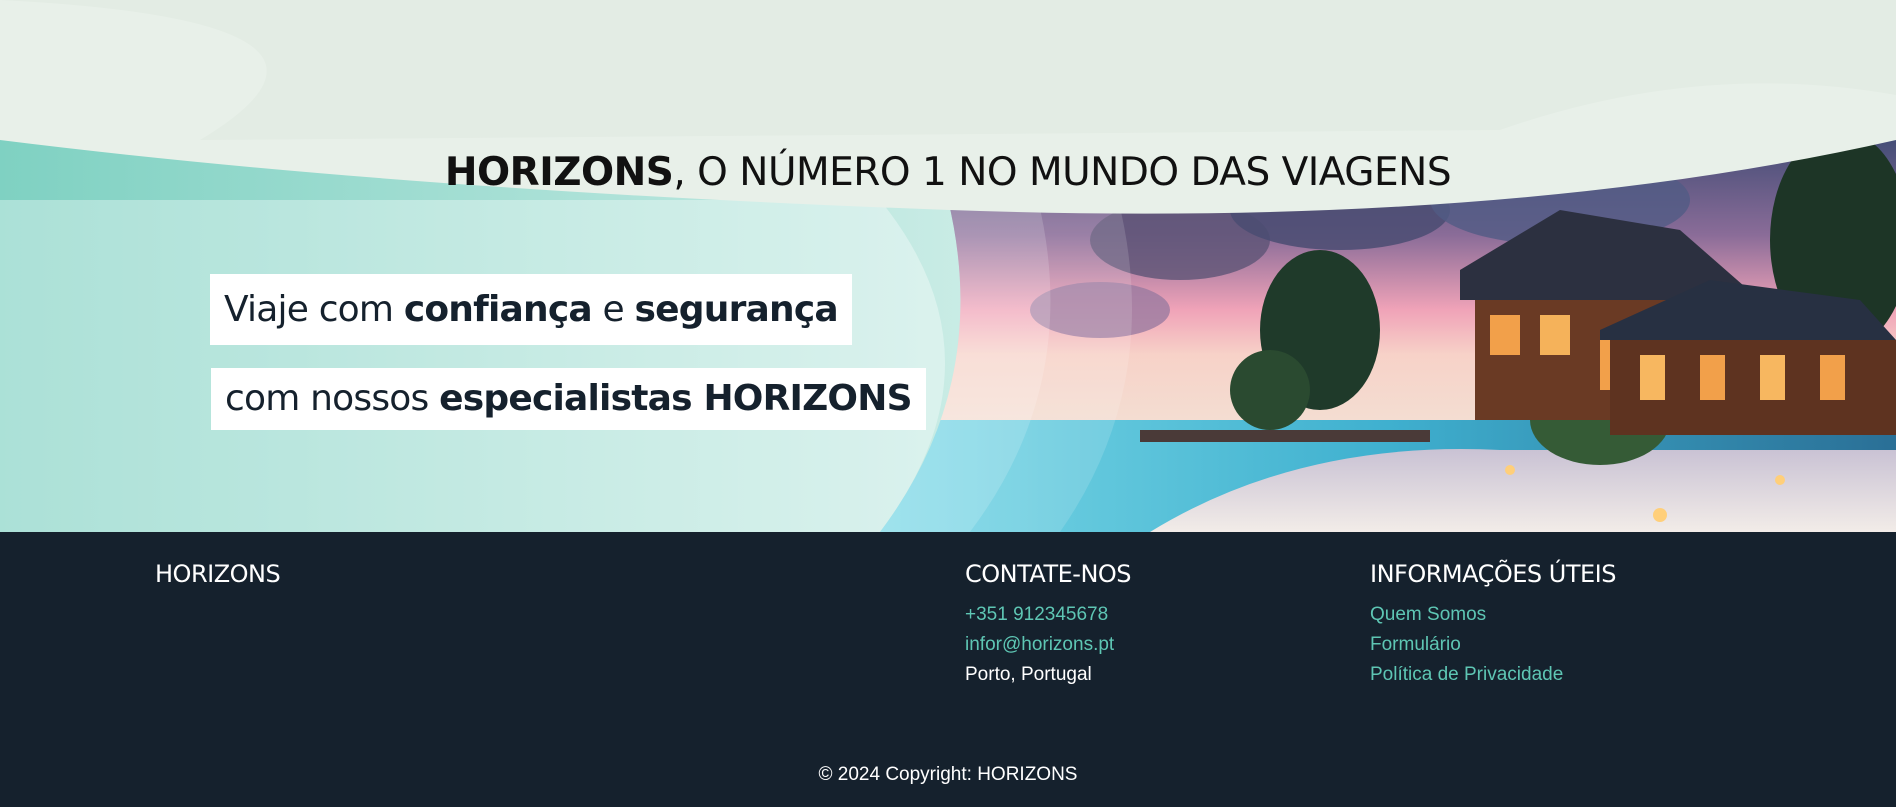 The image size is (1896, 807). What do you see at coordinates (736, 309) in the screenshot?
I see `tagline-bold: segurança` at bounding box center [736, 309].